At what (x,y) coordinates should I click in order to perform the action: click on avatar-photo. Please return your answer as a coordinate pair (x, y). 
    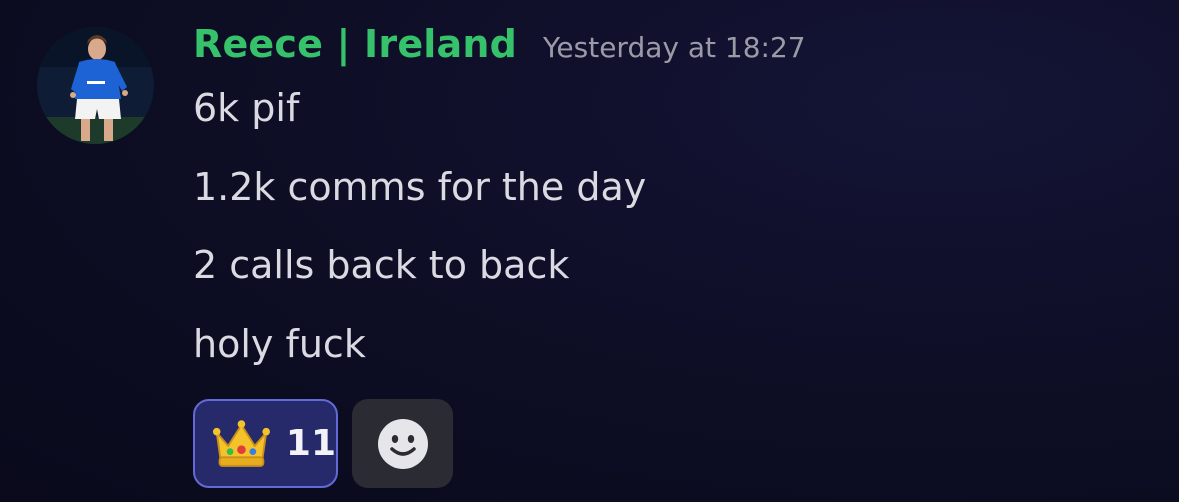
    Looking at the image, I should click on (95, 85).